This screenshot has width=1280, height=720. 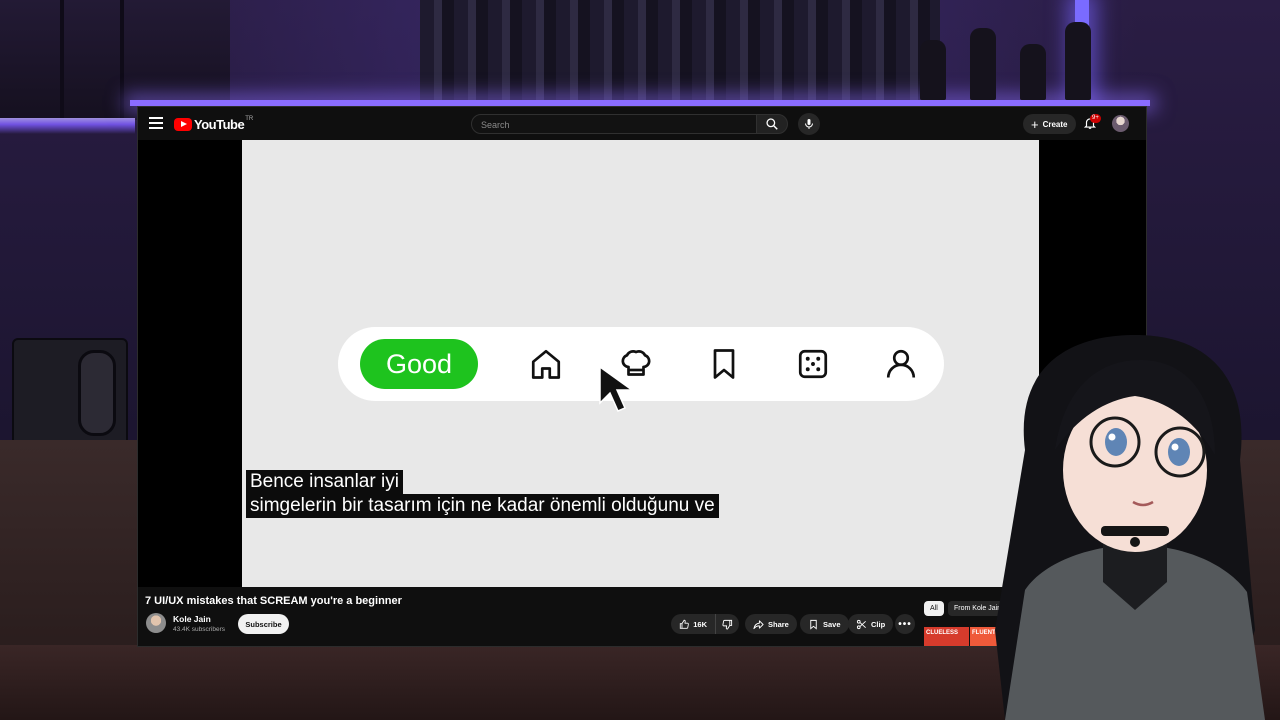 What do you see at coordinates (219, 124) in the screenshot?
I see `logo-text: YouTube` at bounding box center [219, 124].